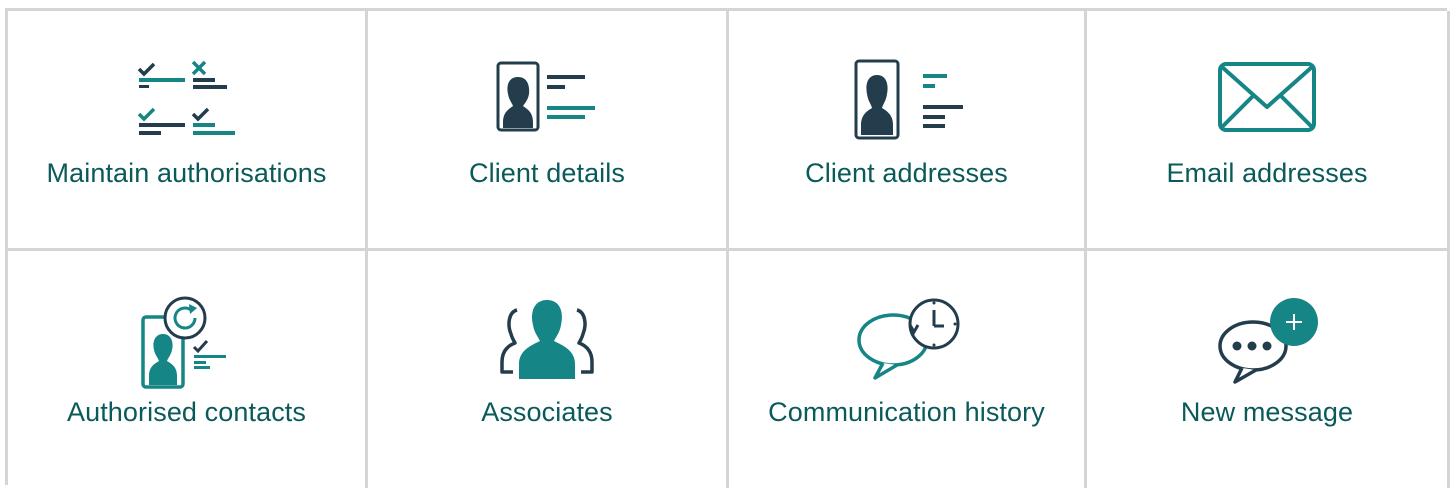  I want to click on tile-label: Associates, so click(547, 412).